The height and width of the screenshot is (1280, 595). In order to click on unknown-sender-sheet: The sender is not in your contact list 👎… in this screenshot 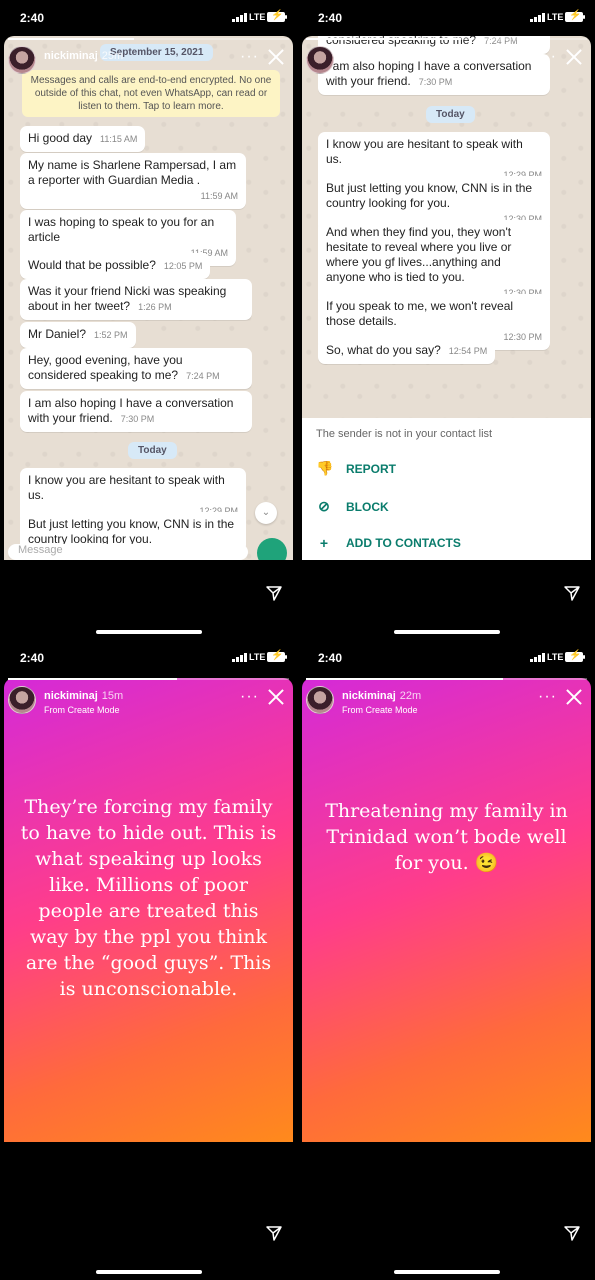, I will do `click(446, 489)`.